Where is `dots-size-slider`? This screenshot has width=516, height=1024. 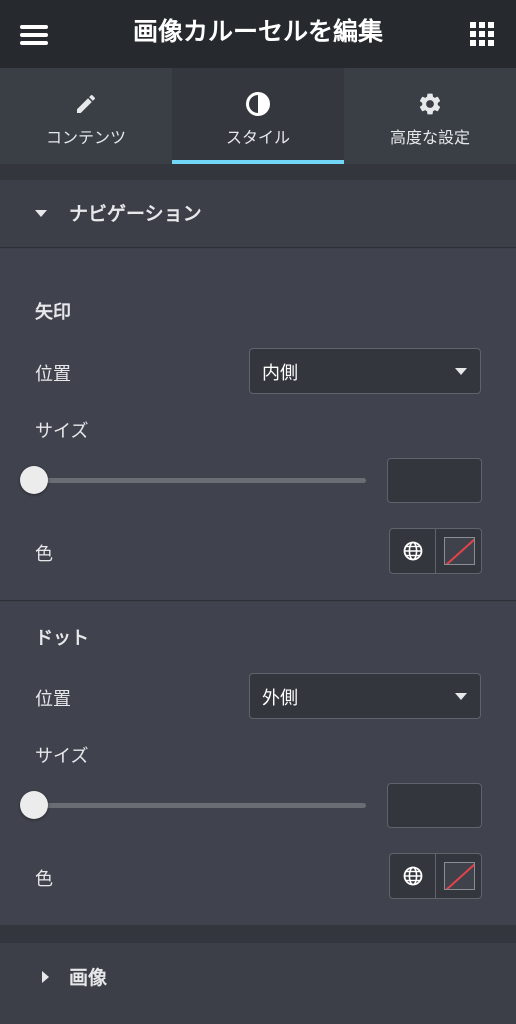
dots-size-slider is located at coordinates (200, 805).